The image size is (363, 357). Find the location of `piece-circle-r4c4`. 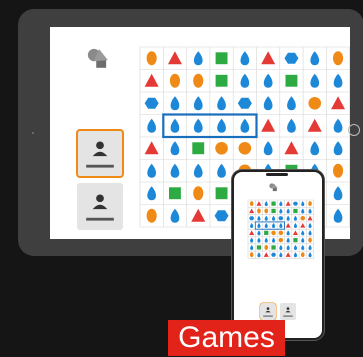

piece-circle-r4c4 is located at coordinates (245, 148).